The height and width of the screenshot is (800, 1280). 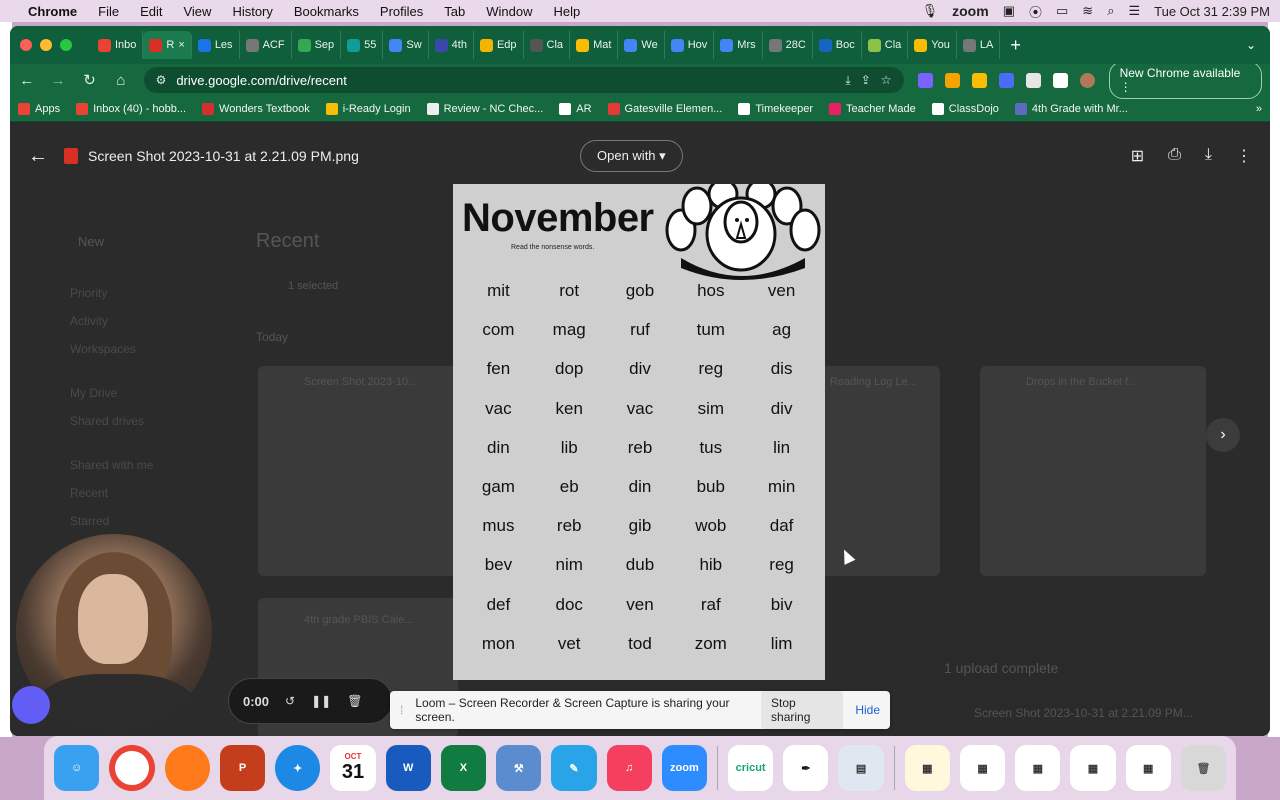 I want to click on extension-grid-icon, so click(x=979, y=80).